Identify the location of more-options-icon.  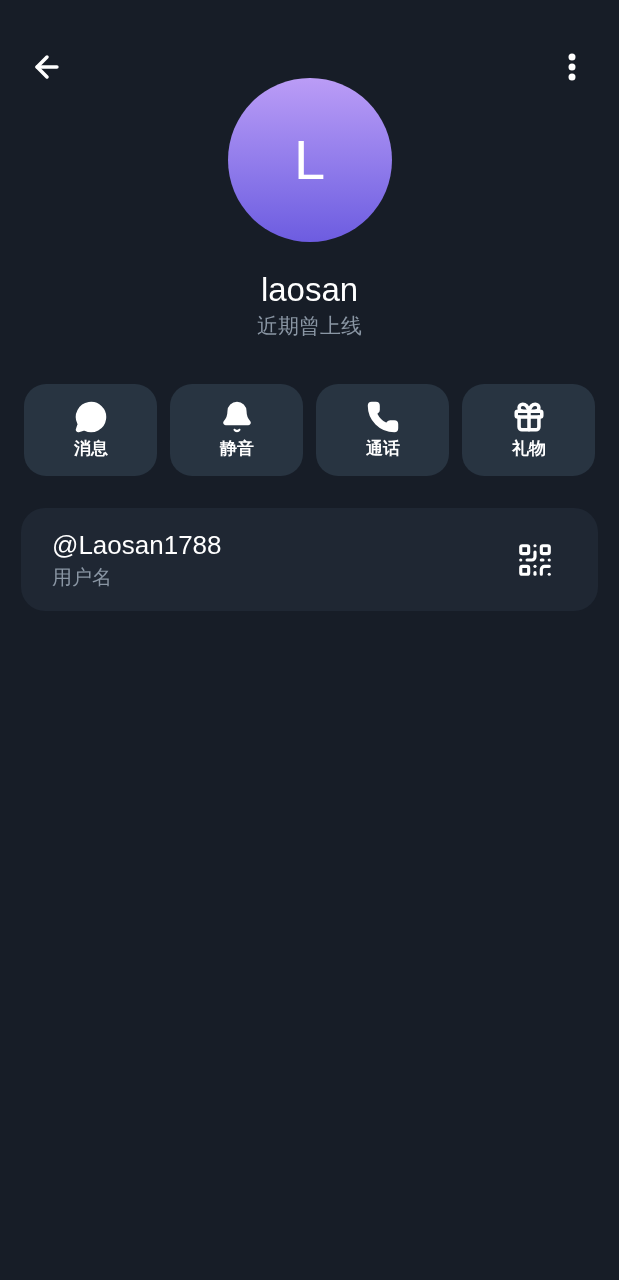
(572, 67).